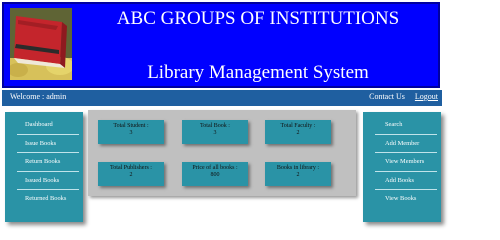 The image size is (500, 240). I want to click on stat-value: 800, so click(215, 175).